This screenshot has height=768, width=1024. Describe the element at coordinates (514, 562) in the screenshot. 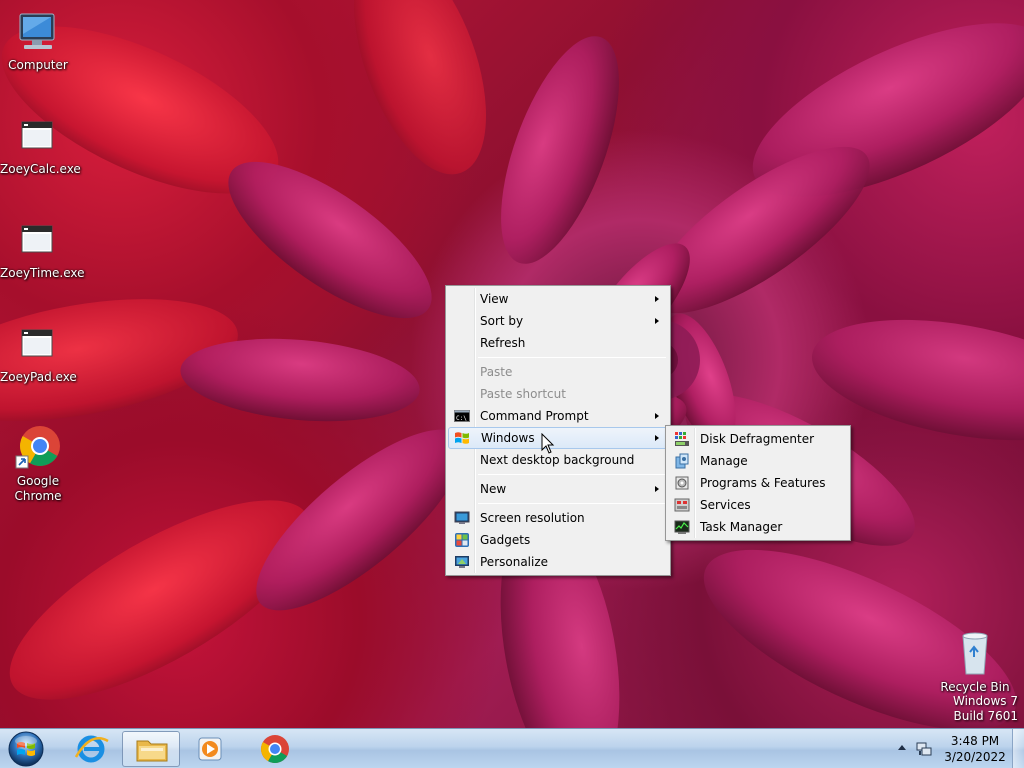

I see `menu-item-label: Personalize` at that location.